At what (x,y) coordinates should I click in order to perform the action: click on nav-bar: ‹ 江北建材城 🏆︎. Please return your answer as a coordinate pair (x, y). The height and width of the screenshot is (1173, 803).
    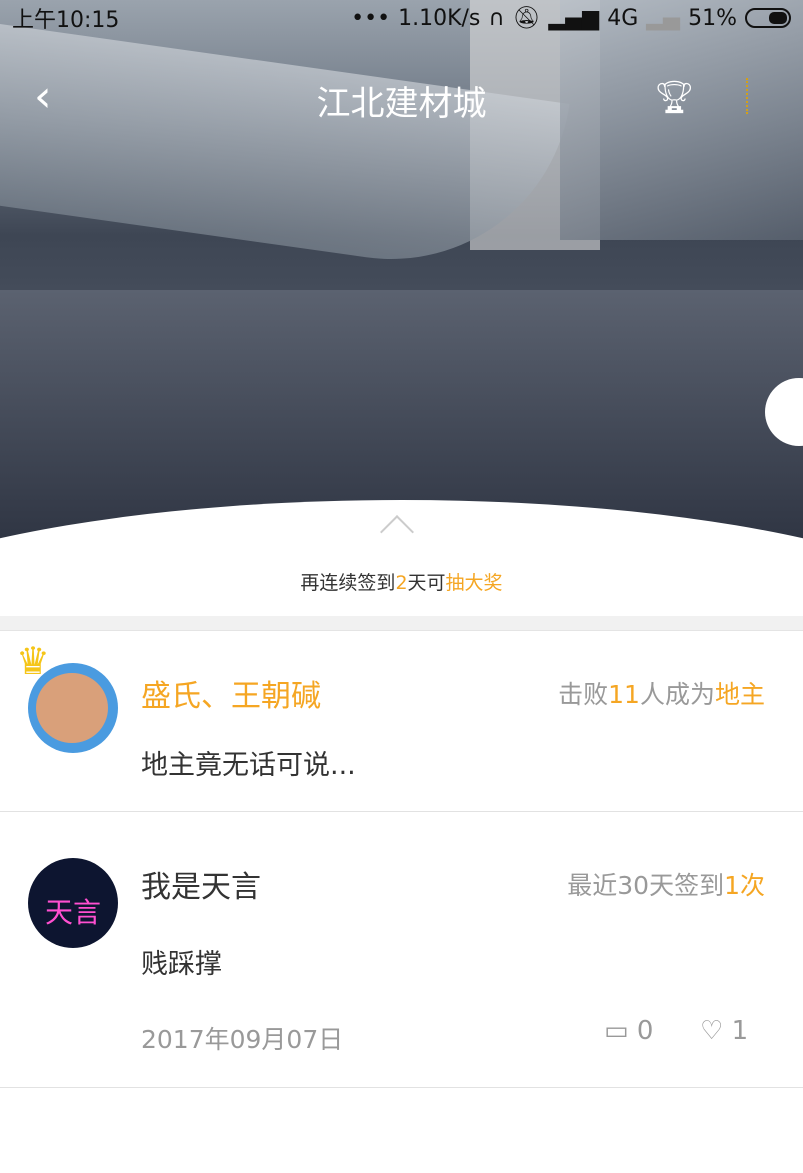
    Looking at the image, I should click on (401, 99).